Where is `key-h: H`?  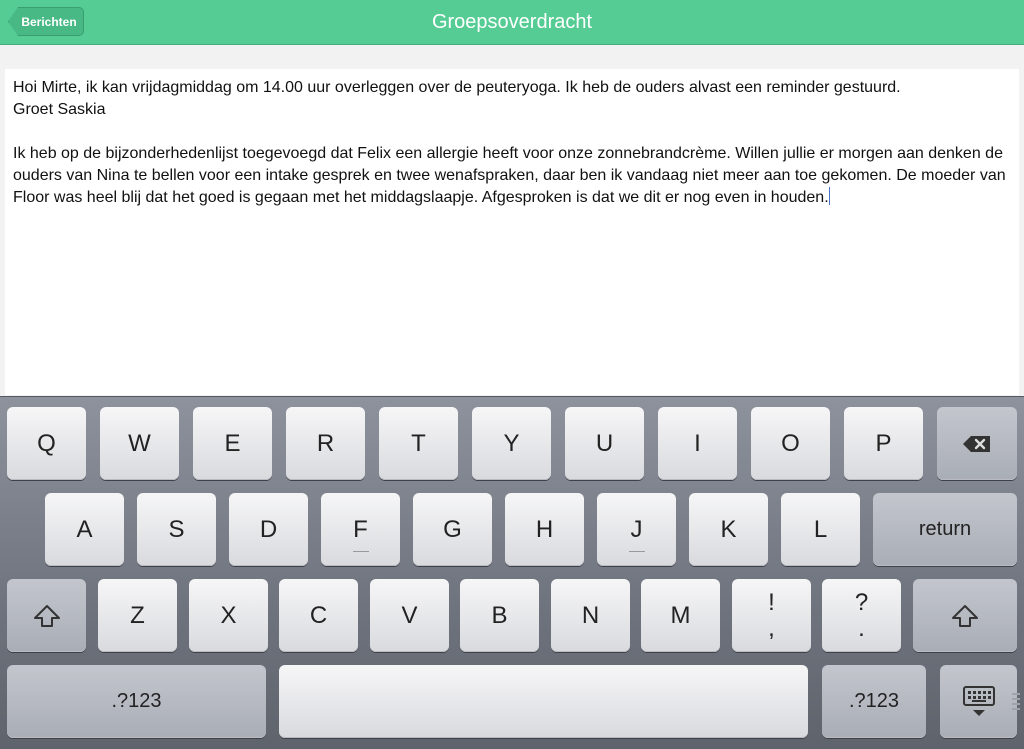 key-h: H is located at coordinates (544, 529).